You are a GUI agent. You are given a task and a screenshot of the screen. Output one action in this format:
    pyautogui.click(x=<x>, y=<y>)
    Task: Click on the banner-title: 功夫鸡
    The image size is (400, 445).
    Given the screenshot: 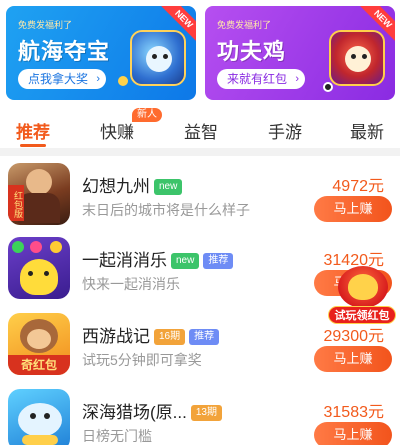 What is the action you would take?
    pyautogui.click(x=252, y=51)
    